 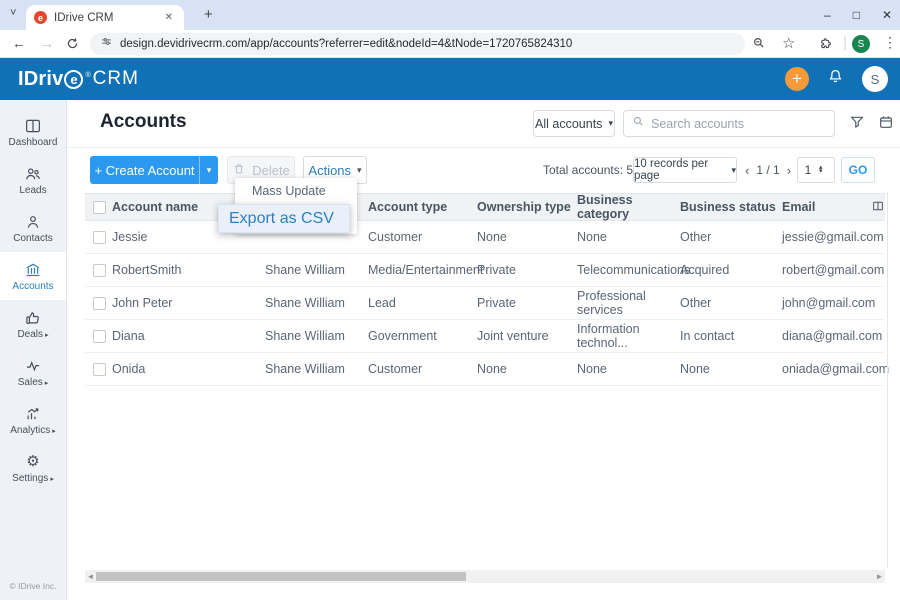 I want to click on window-minimize-button: –, so click(x=827, y=15).